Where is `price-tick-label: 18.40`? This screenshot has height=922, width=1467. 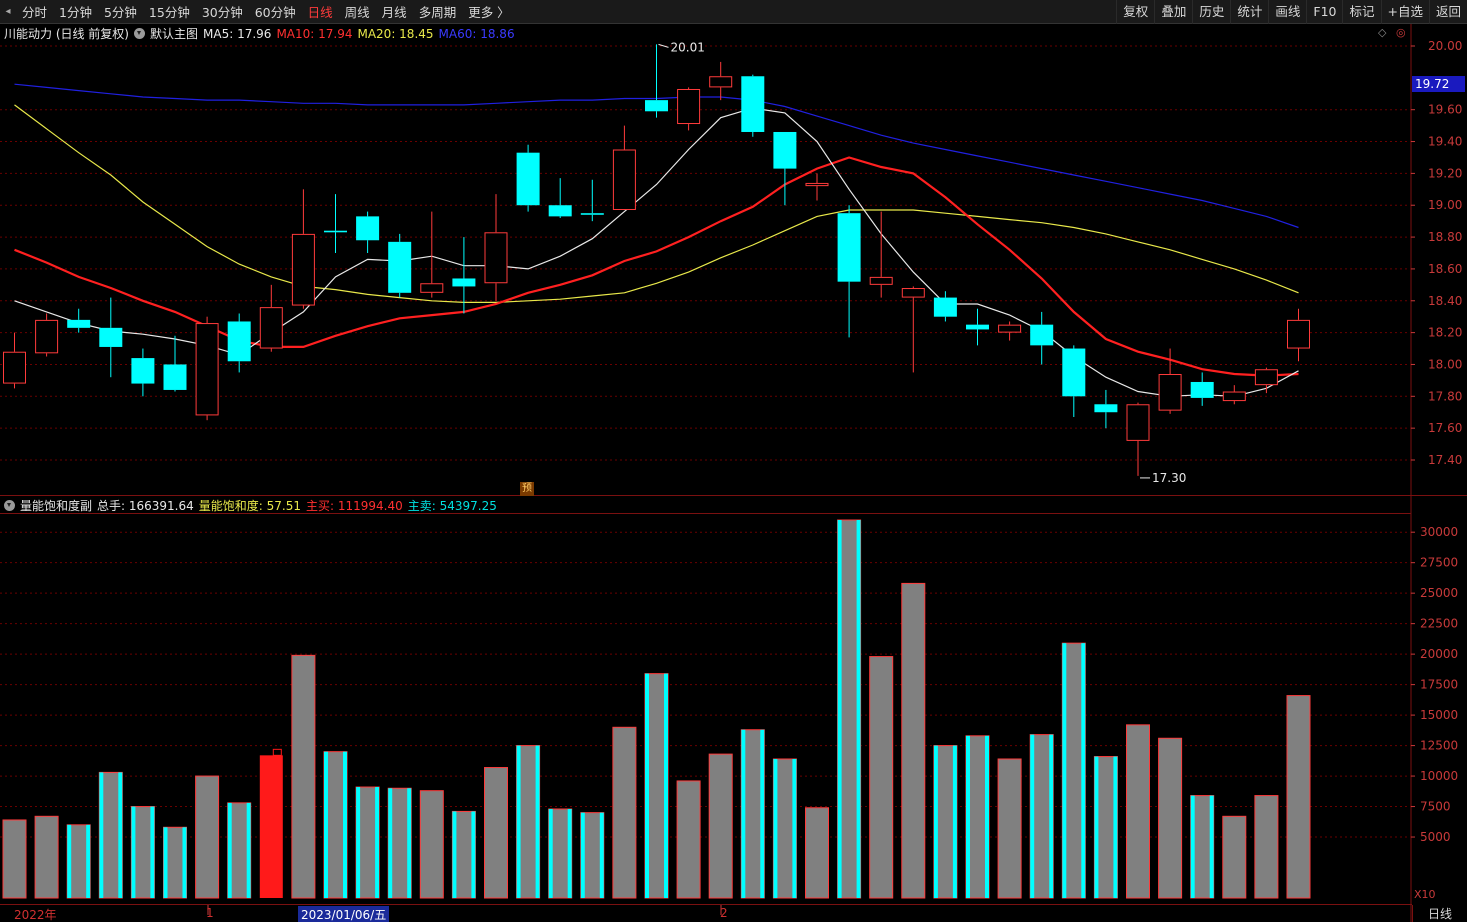
price-tick-label: 18.40 is located at coordinates (1445, 301).